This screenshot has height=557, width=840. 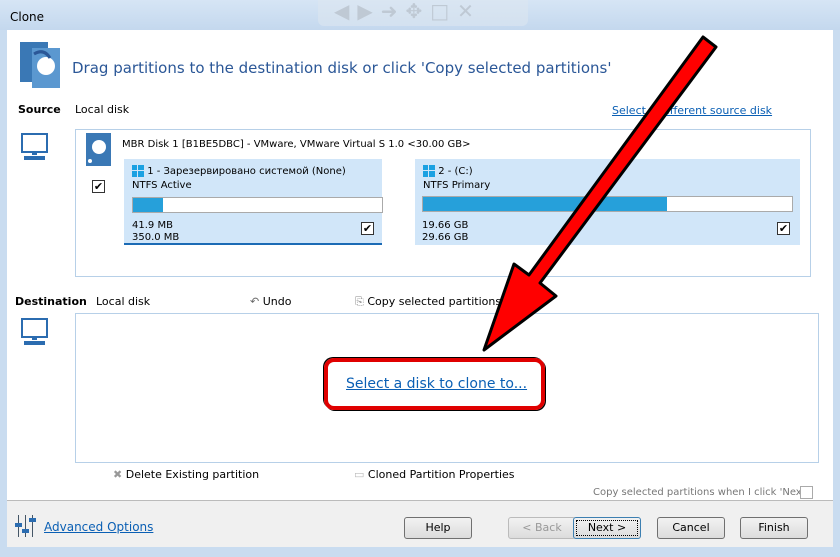 What do you see at coordinates (692, 110) in the screenshot?
I see `select-source-disk-link: Select a different source disk` at bounding box center [692, 110].